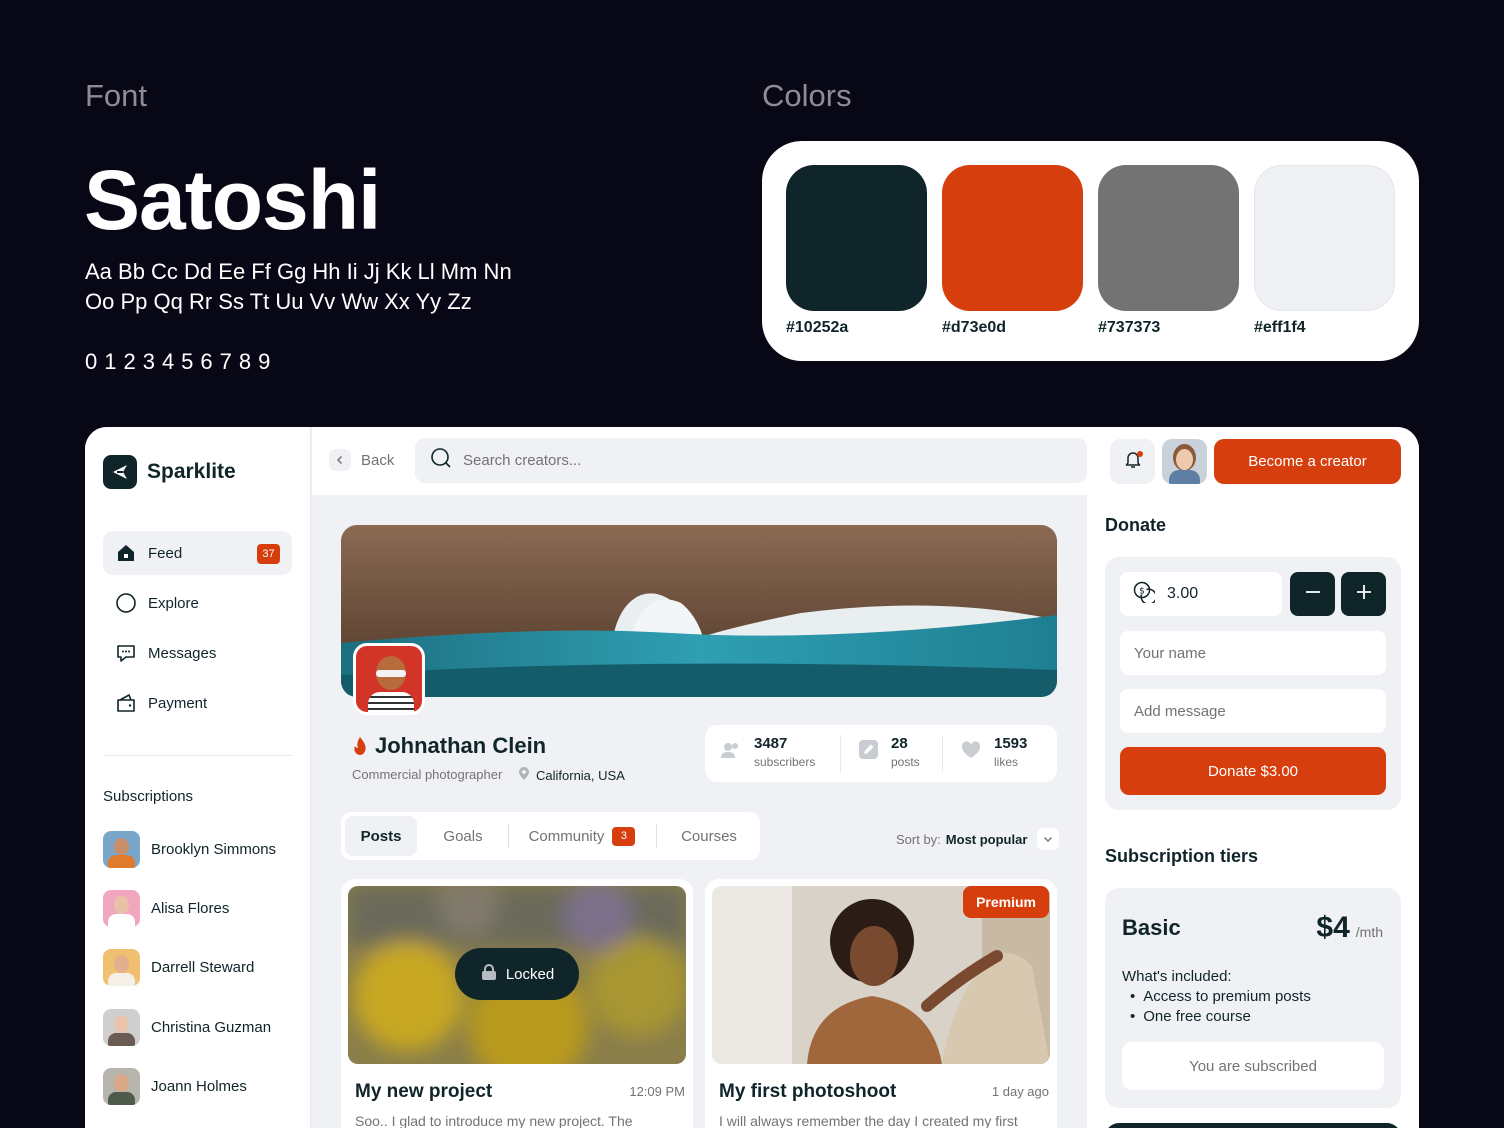 The width and height of the screenshot is (1504, 1128). Describe the element at coordinates (197, 603) in the screenshot. I see `nav-item-explore: Explore` at that location.